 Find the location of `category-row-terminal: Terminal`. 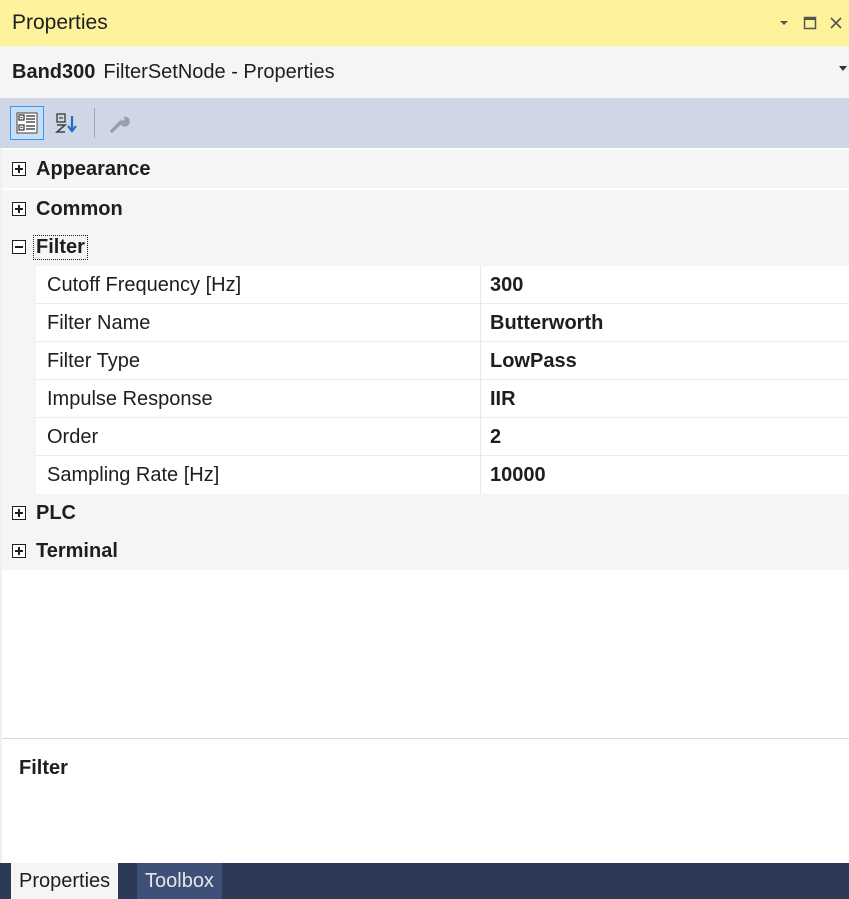

category-row-terminal: Terminal is located at coordinates (424, 551).